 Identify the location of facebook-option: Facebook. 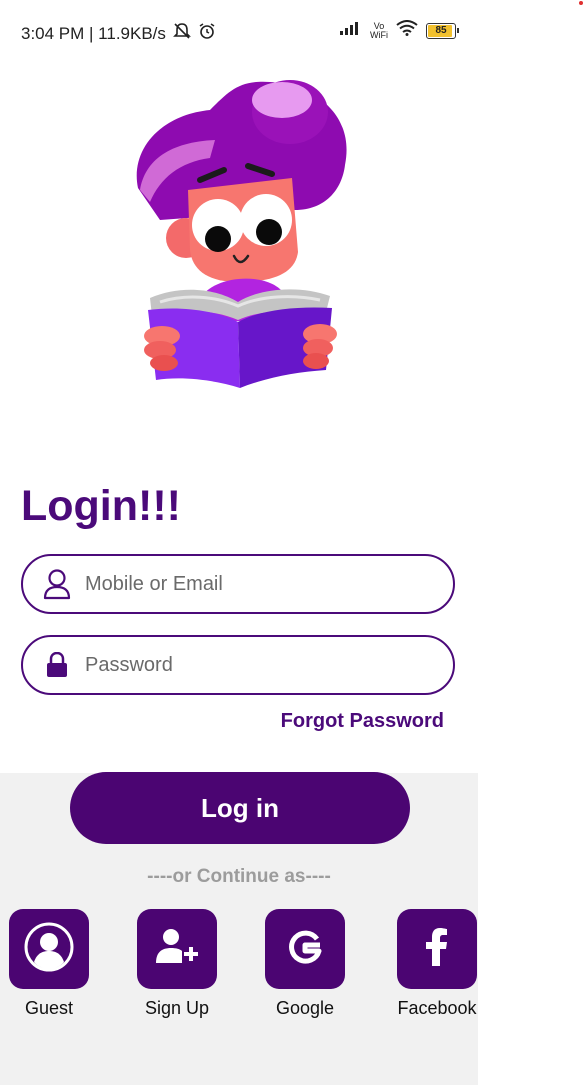
(437, 964).